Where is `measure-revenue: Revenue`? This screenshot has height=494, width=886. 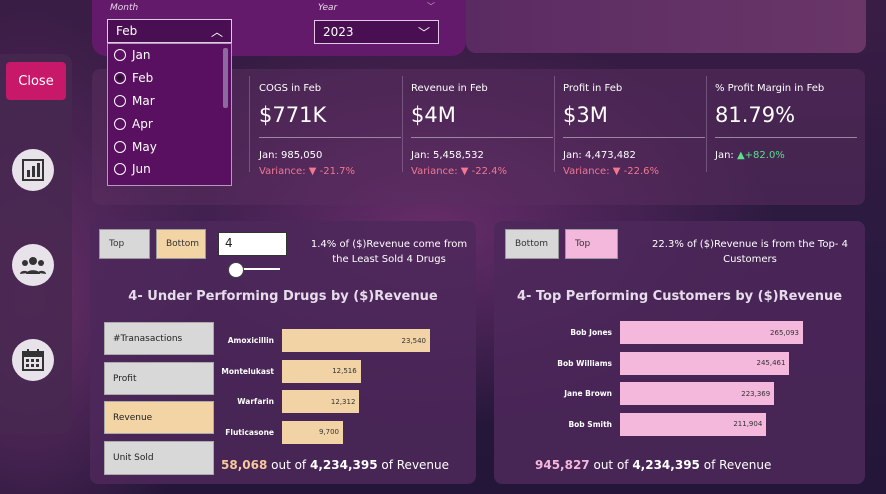 measure-revenue: Revenue is located at coordinates (159, 417).